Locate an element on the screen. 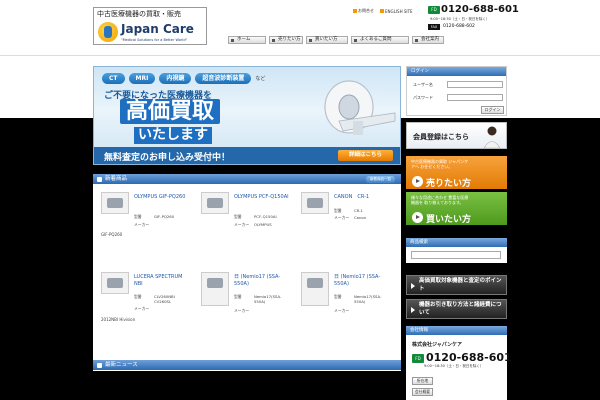 The image size is (600, 400). product-name: LUCERA SPECTRUM NBI is located at coordinates (163, 281).